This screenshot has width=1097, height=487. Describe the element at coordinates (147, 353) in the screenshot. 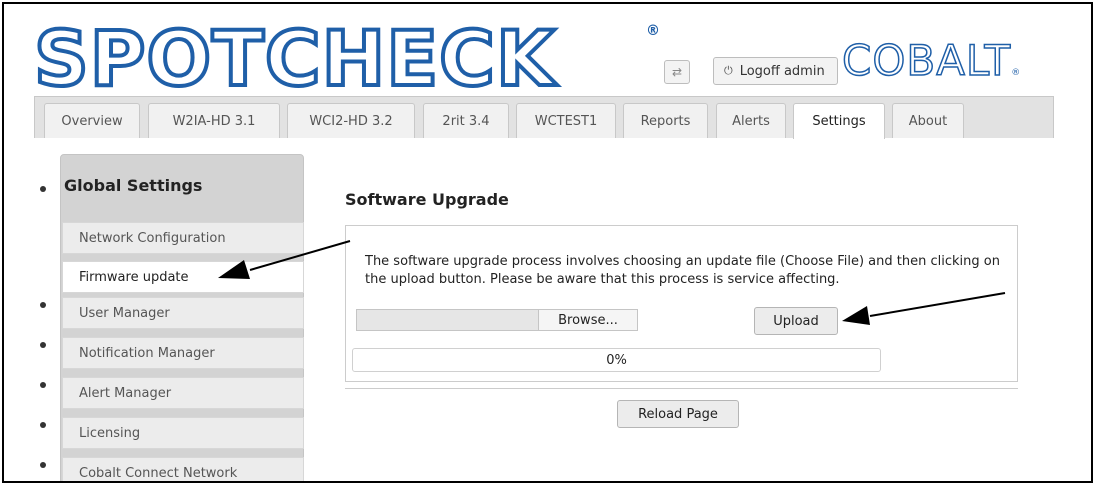

I see `sidebar-item-label: Notification Manager` at that location.